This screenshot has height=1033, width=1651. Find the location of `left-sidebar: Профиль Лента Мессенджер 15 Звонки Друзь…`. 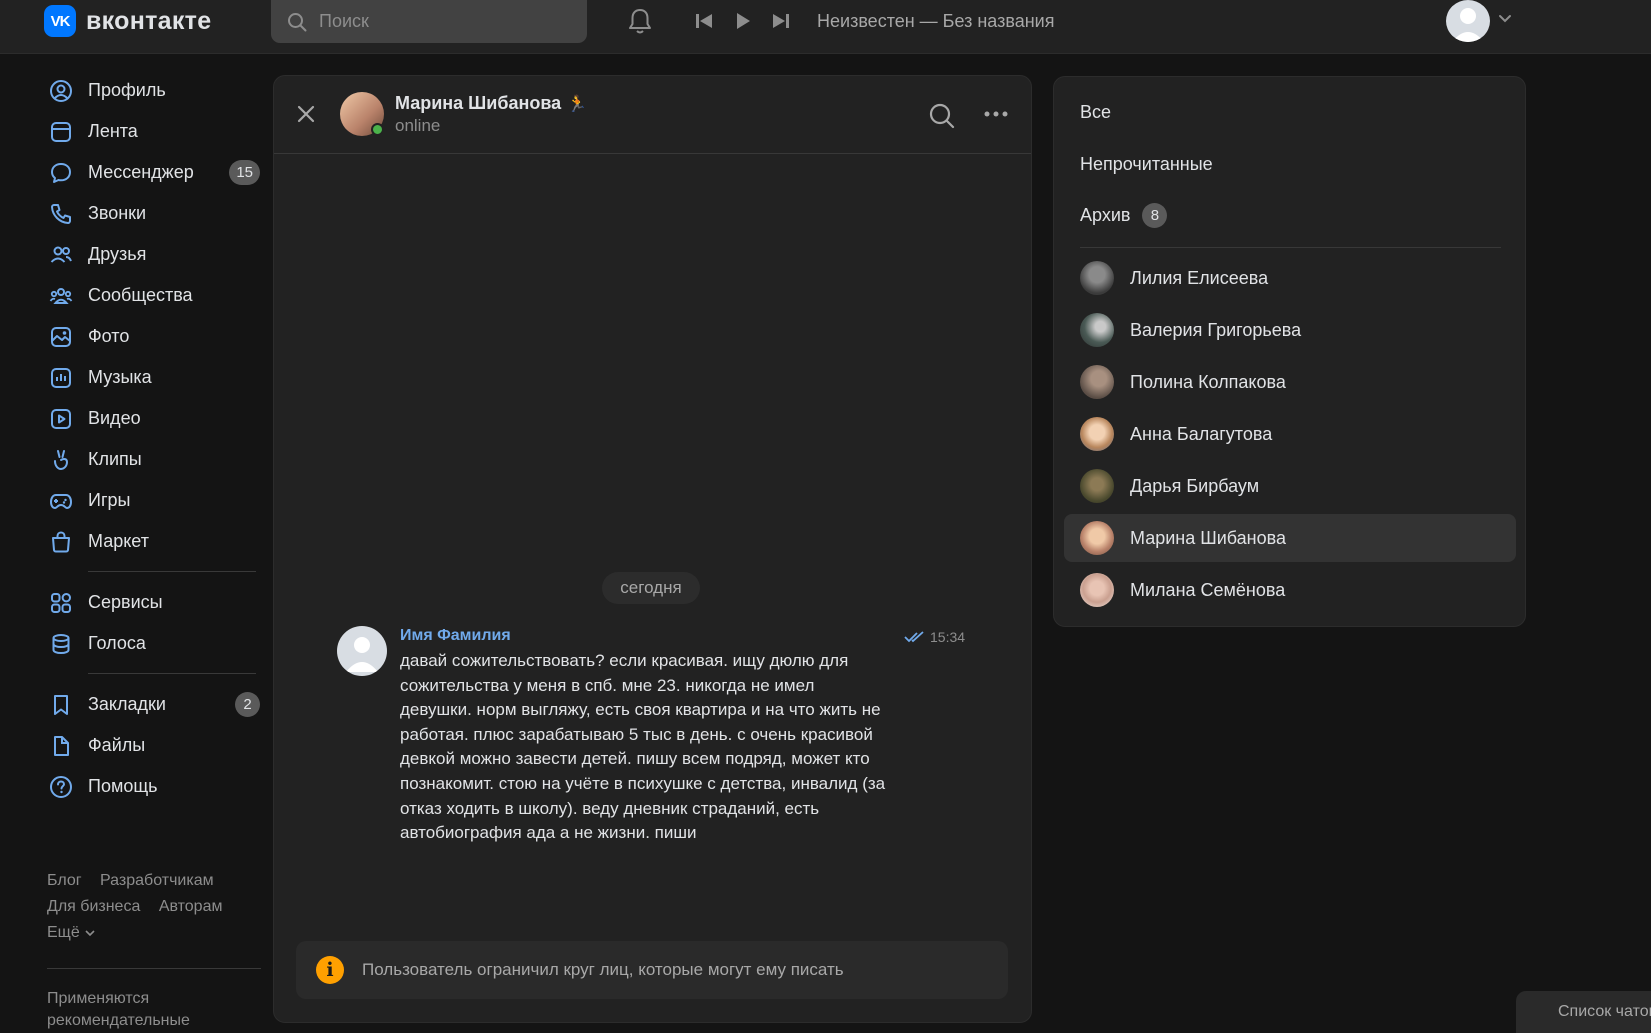

left-sidebar: Профиль Лента Мессенджер 15 Звонки Друзь… is located at coordinates (153, 438).